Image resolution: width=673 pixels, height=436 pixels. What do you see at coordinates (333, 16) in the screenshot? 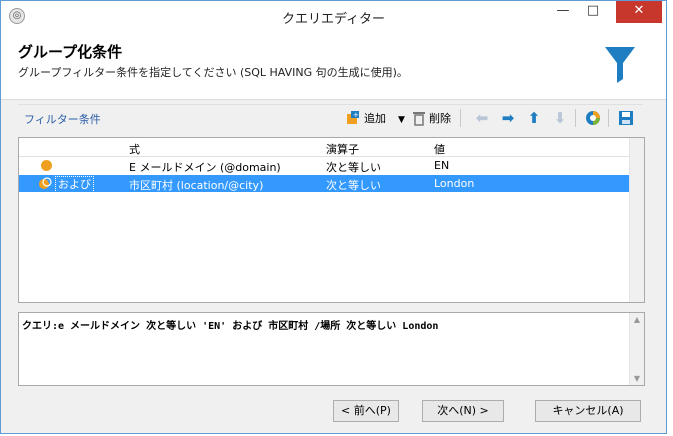
I see `title-bar: ◎ クエリエディター — □ ✕` at bounding box center [333, 16].